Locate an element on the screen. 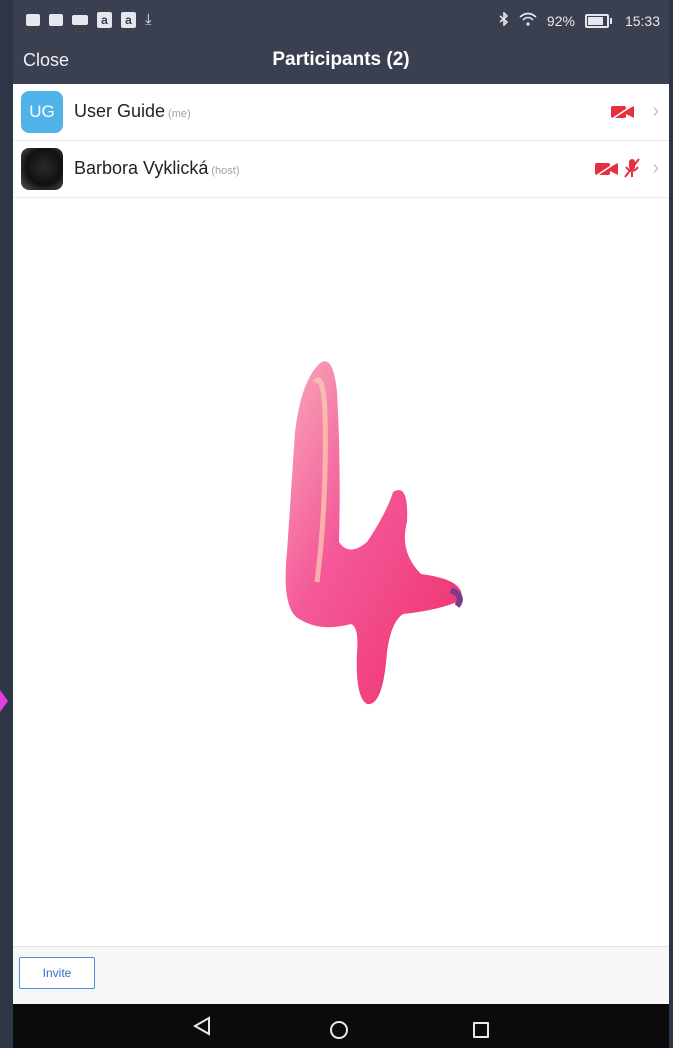 The height and width of the screenshot is (1048, 673). participant-tag: (host) is located at coordinates (225, 171).